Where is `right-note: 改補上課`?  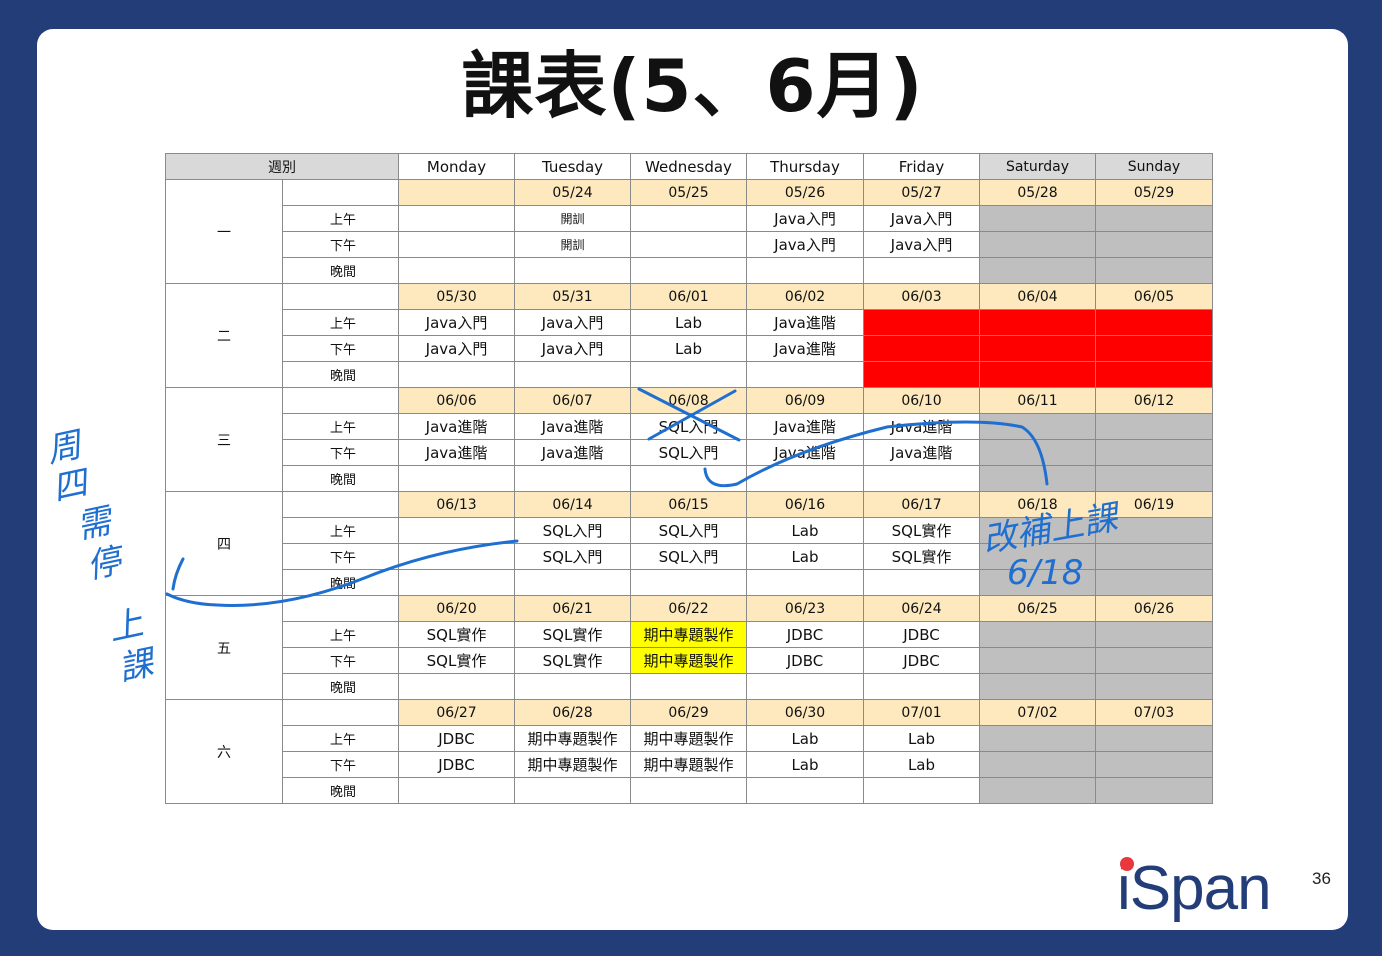 right-note: 改補上課 is located at coordinates (1051, 529).